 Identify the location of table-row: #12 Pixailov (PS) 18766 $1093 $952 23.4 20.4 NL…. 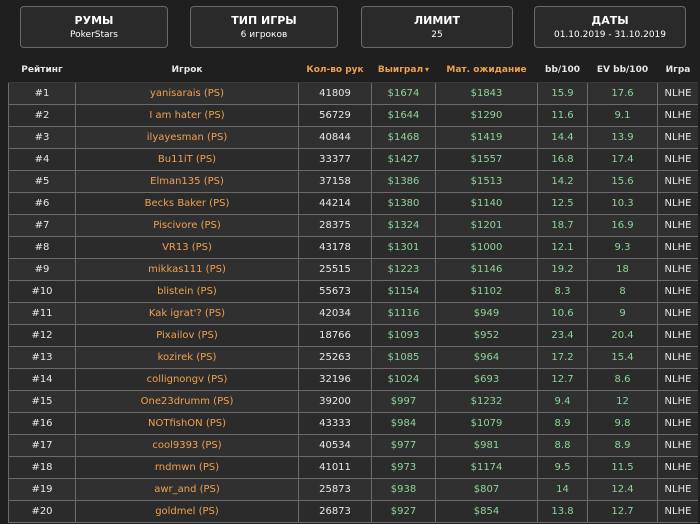
(353, 335).